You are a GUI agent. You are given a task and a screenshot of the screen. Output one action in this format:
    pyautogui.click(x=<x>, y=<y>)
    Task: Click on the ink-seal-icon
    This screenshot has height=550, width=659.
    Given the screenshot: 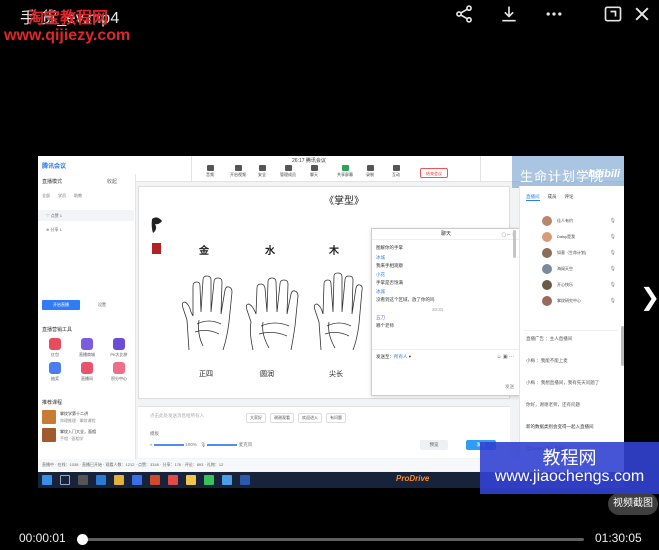 What is the action you would take?
    pyautogui.click(x=156, y=235)
    